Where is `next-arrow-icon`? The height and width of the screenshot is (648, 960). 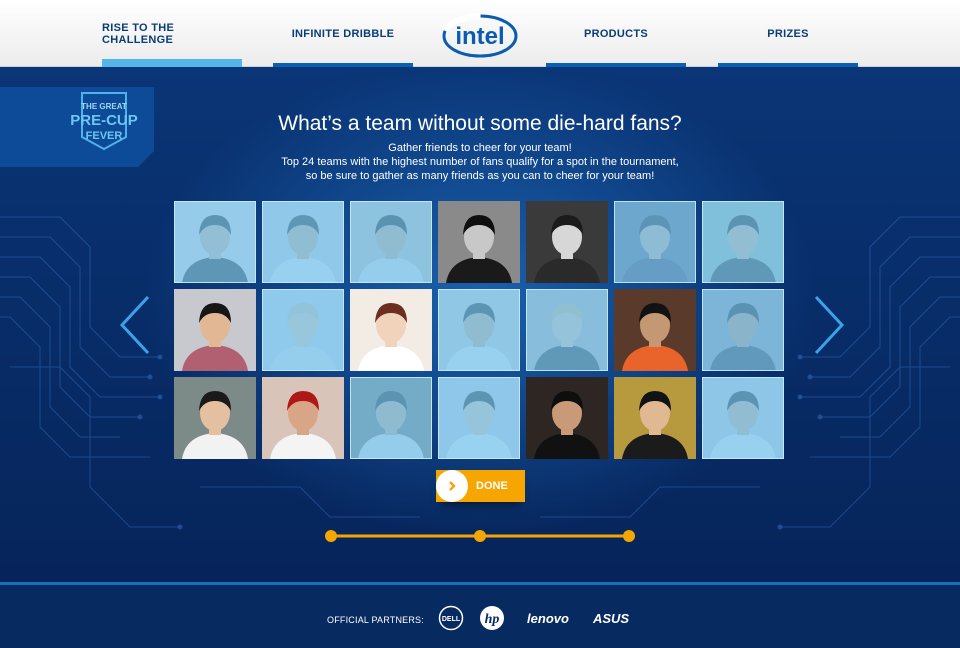 next-arrow-icon is located at coordinates (829, 325).